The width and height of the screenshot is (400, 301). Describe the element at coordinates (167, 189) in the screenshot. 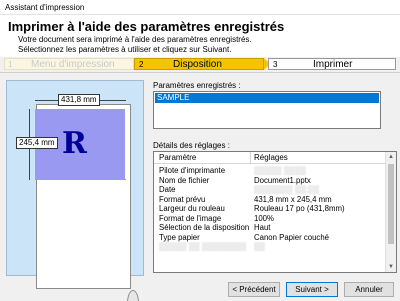

I see `param-cell: Date` at that location.